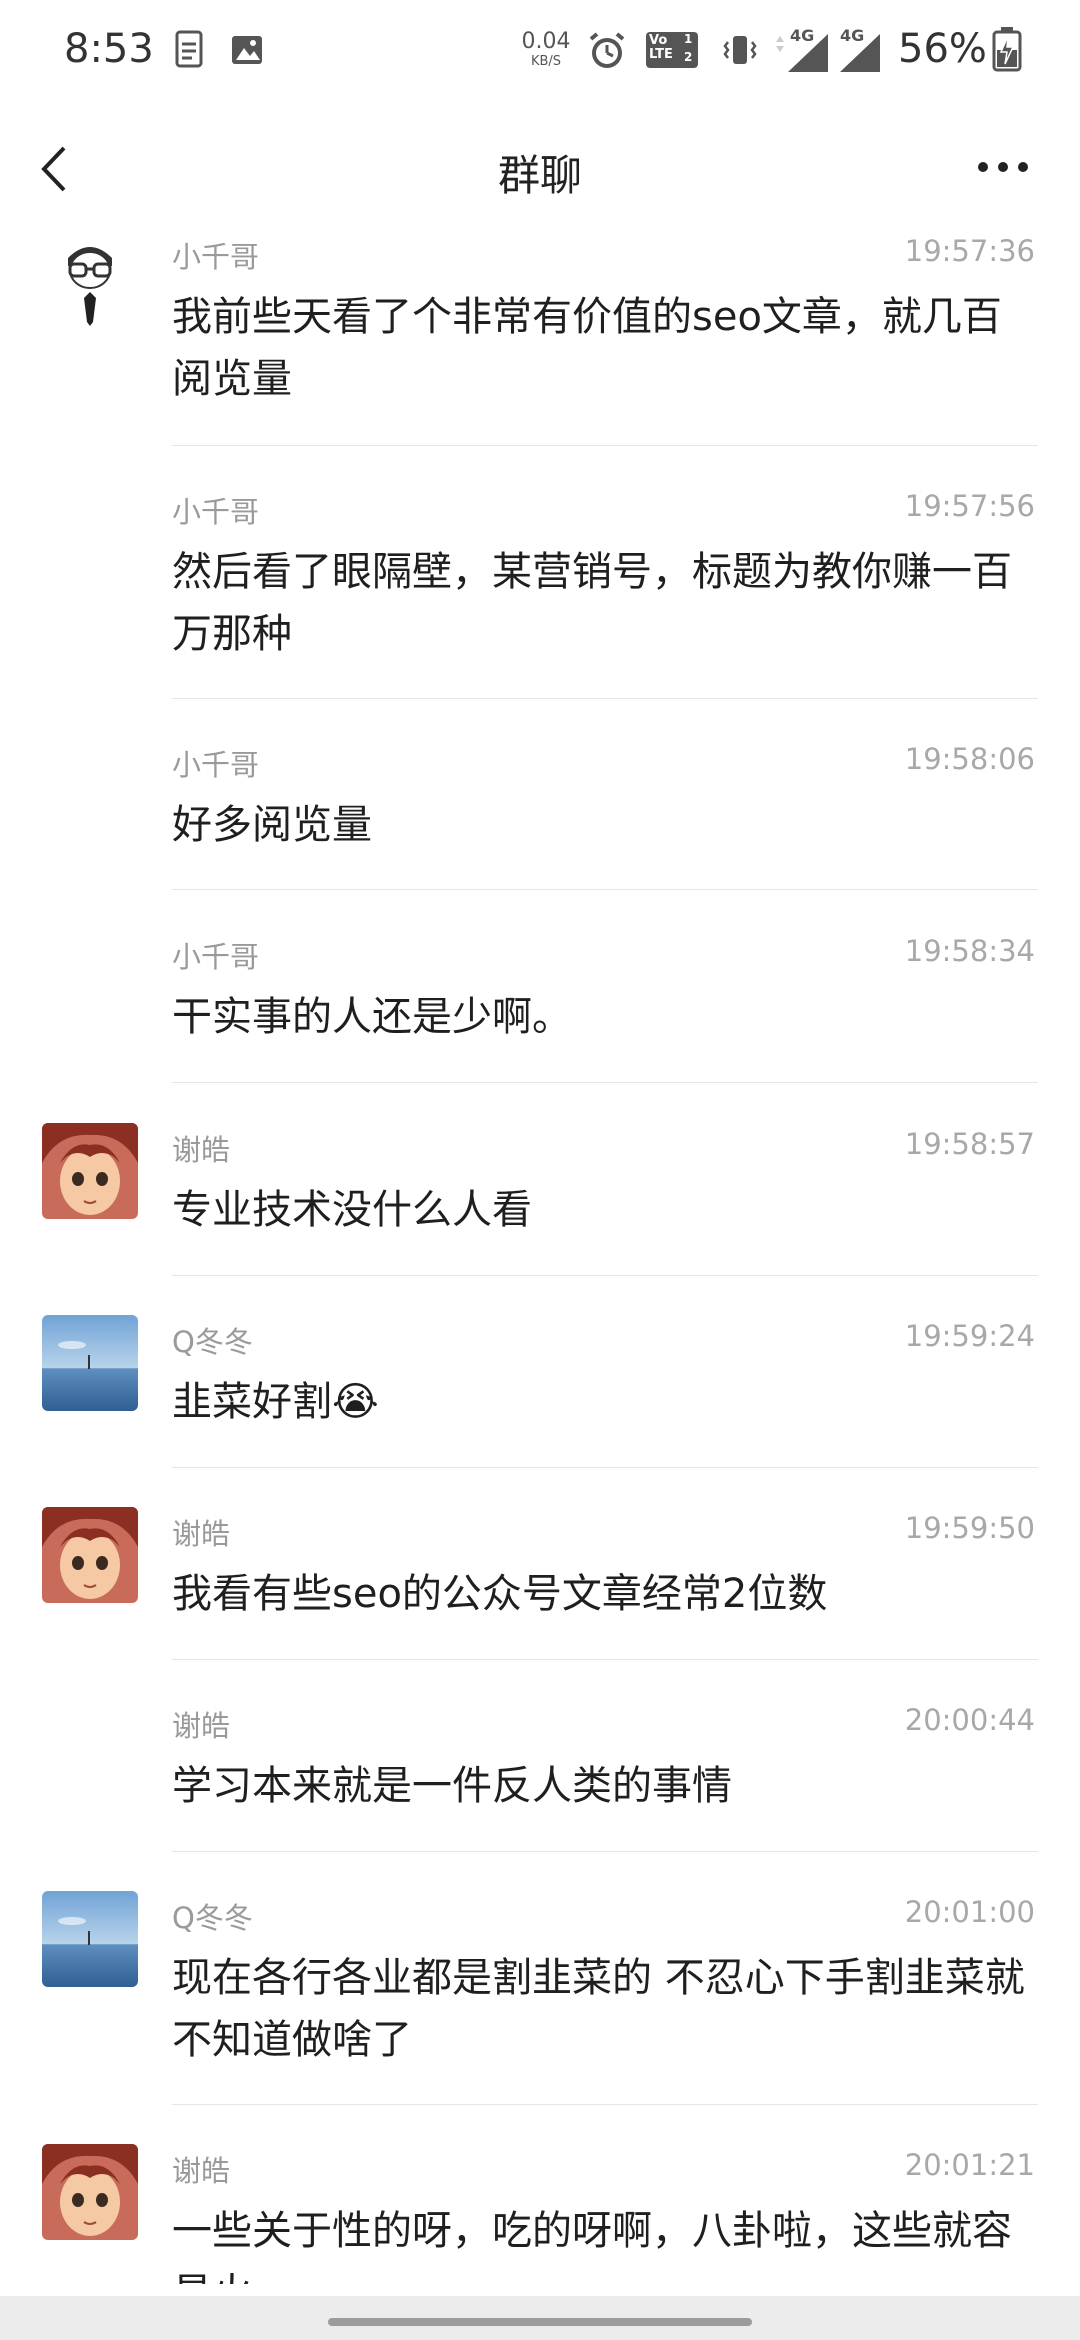 The width and height of the screenshot is (1080, 2340). Describe the element at coordinates (969, 951) in the screenshot. I see `message-time: 19:58:34` at that location.